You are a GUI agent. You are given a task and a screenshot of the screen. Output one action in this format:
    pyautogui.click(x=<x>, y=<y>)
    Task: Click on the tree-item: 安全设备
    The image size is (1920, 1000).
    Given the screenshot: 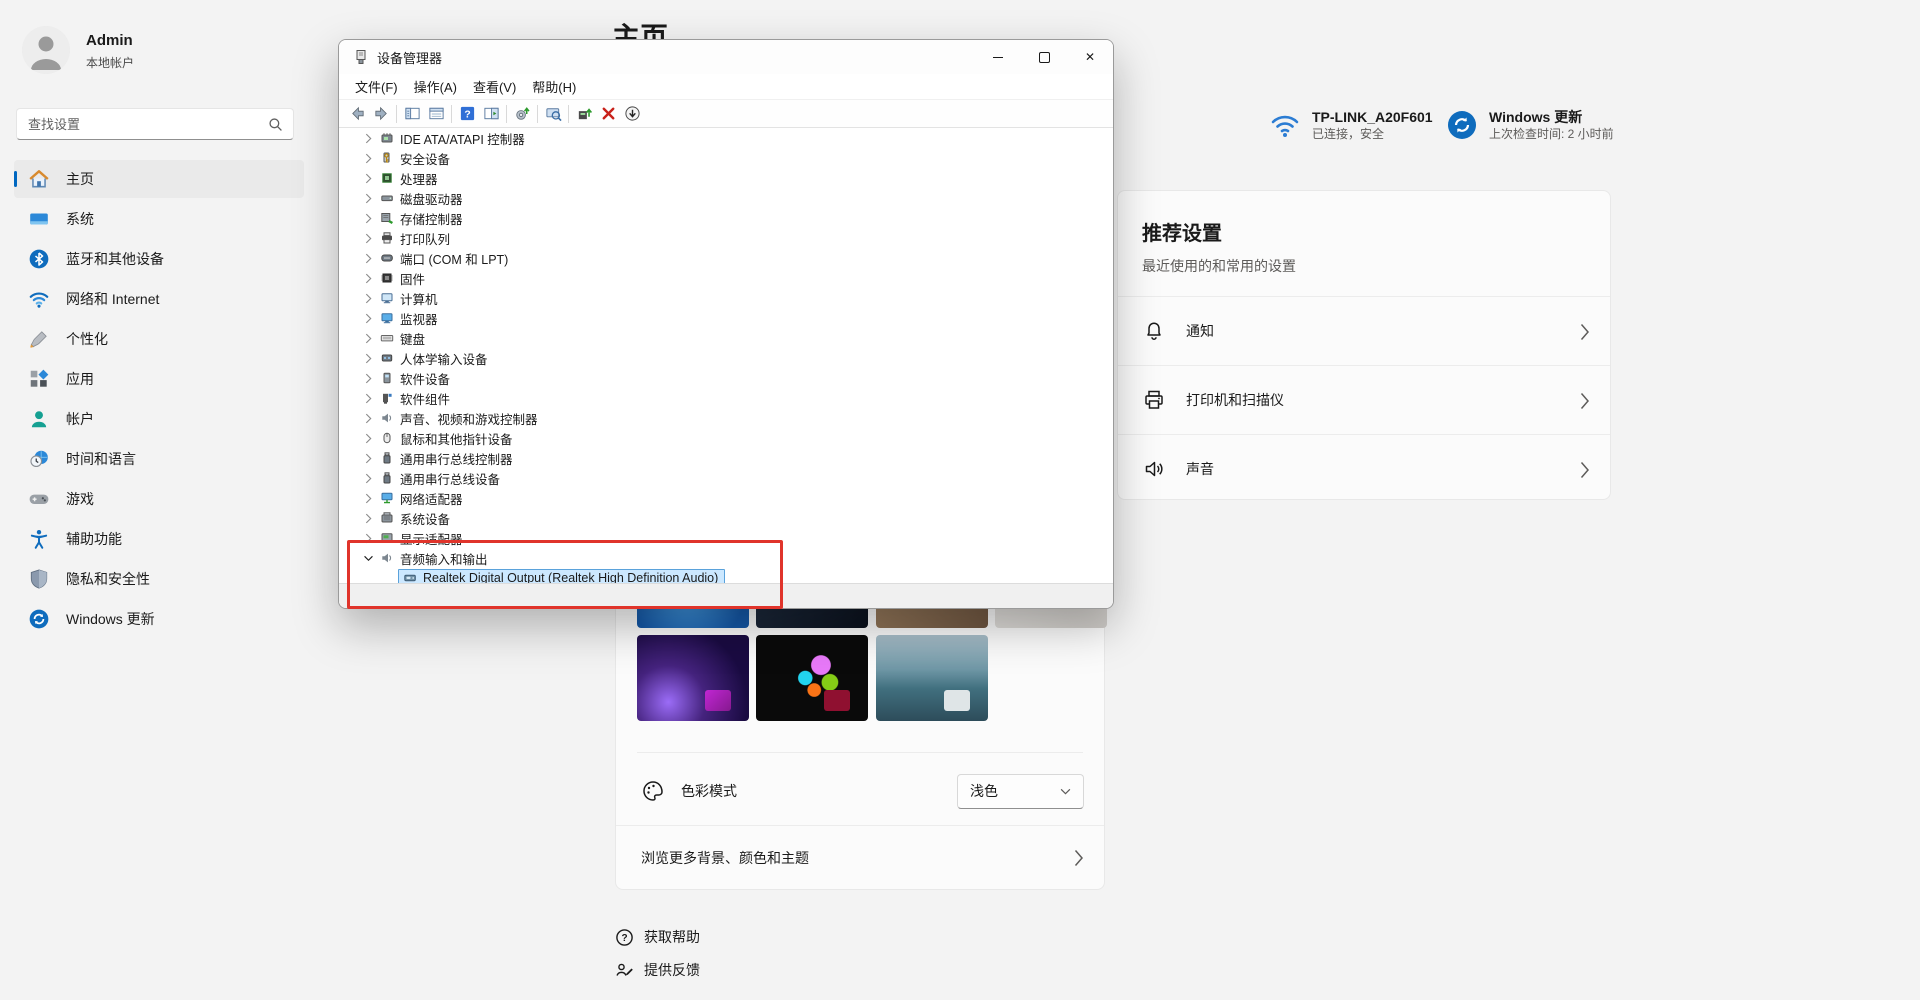 What is the action you would take?
    pyautogui.click(x=726, y=158)
    